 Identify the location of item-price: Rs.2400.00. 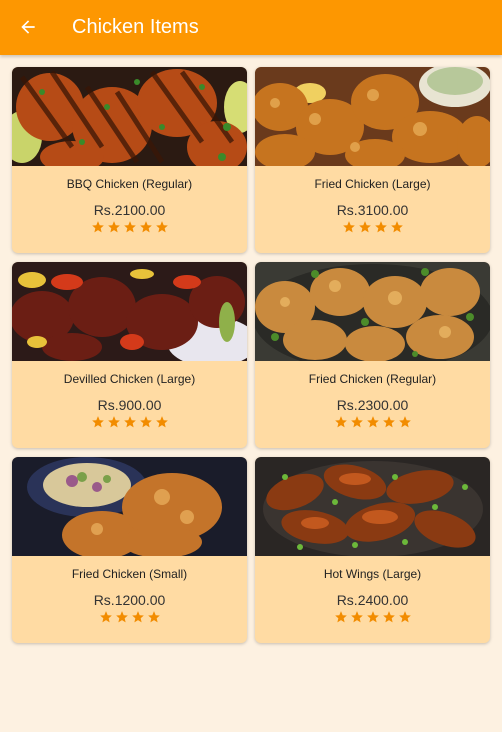
(372, 600).